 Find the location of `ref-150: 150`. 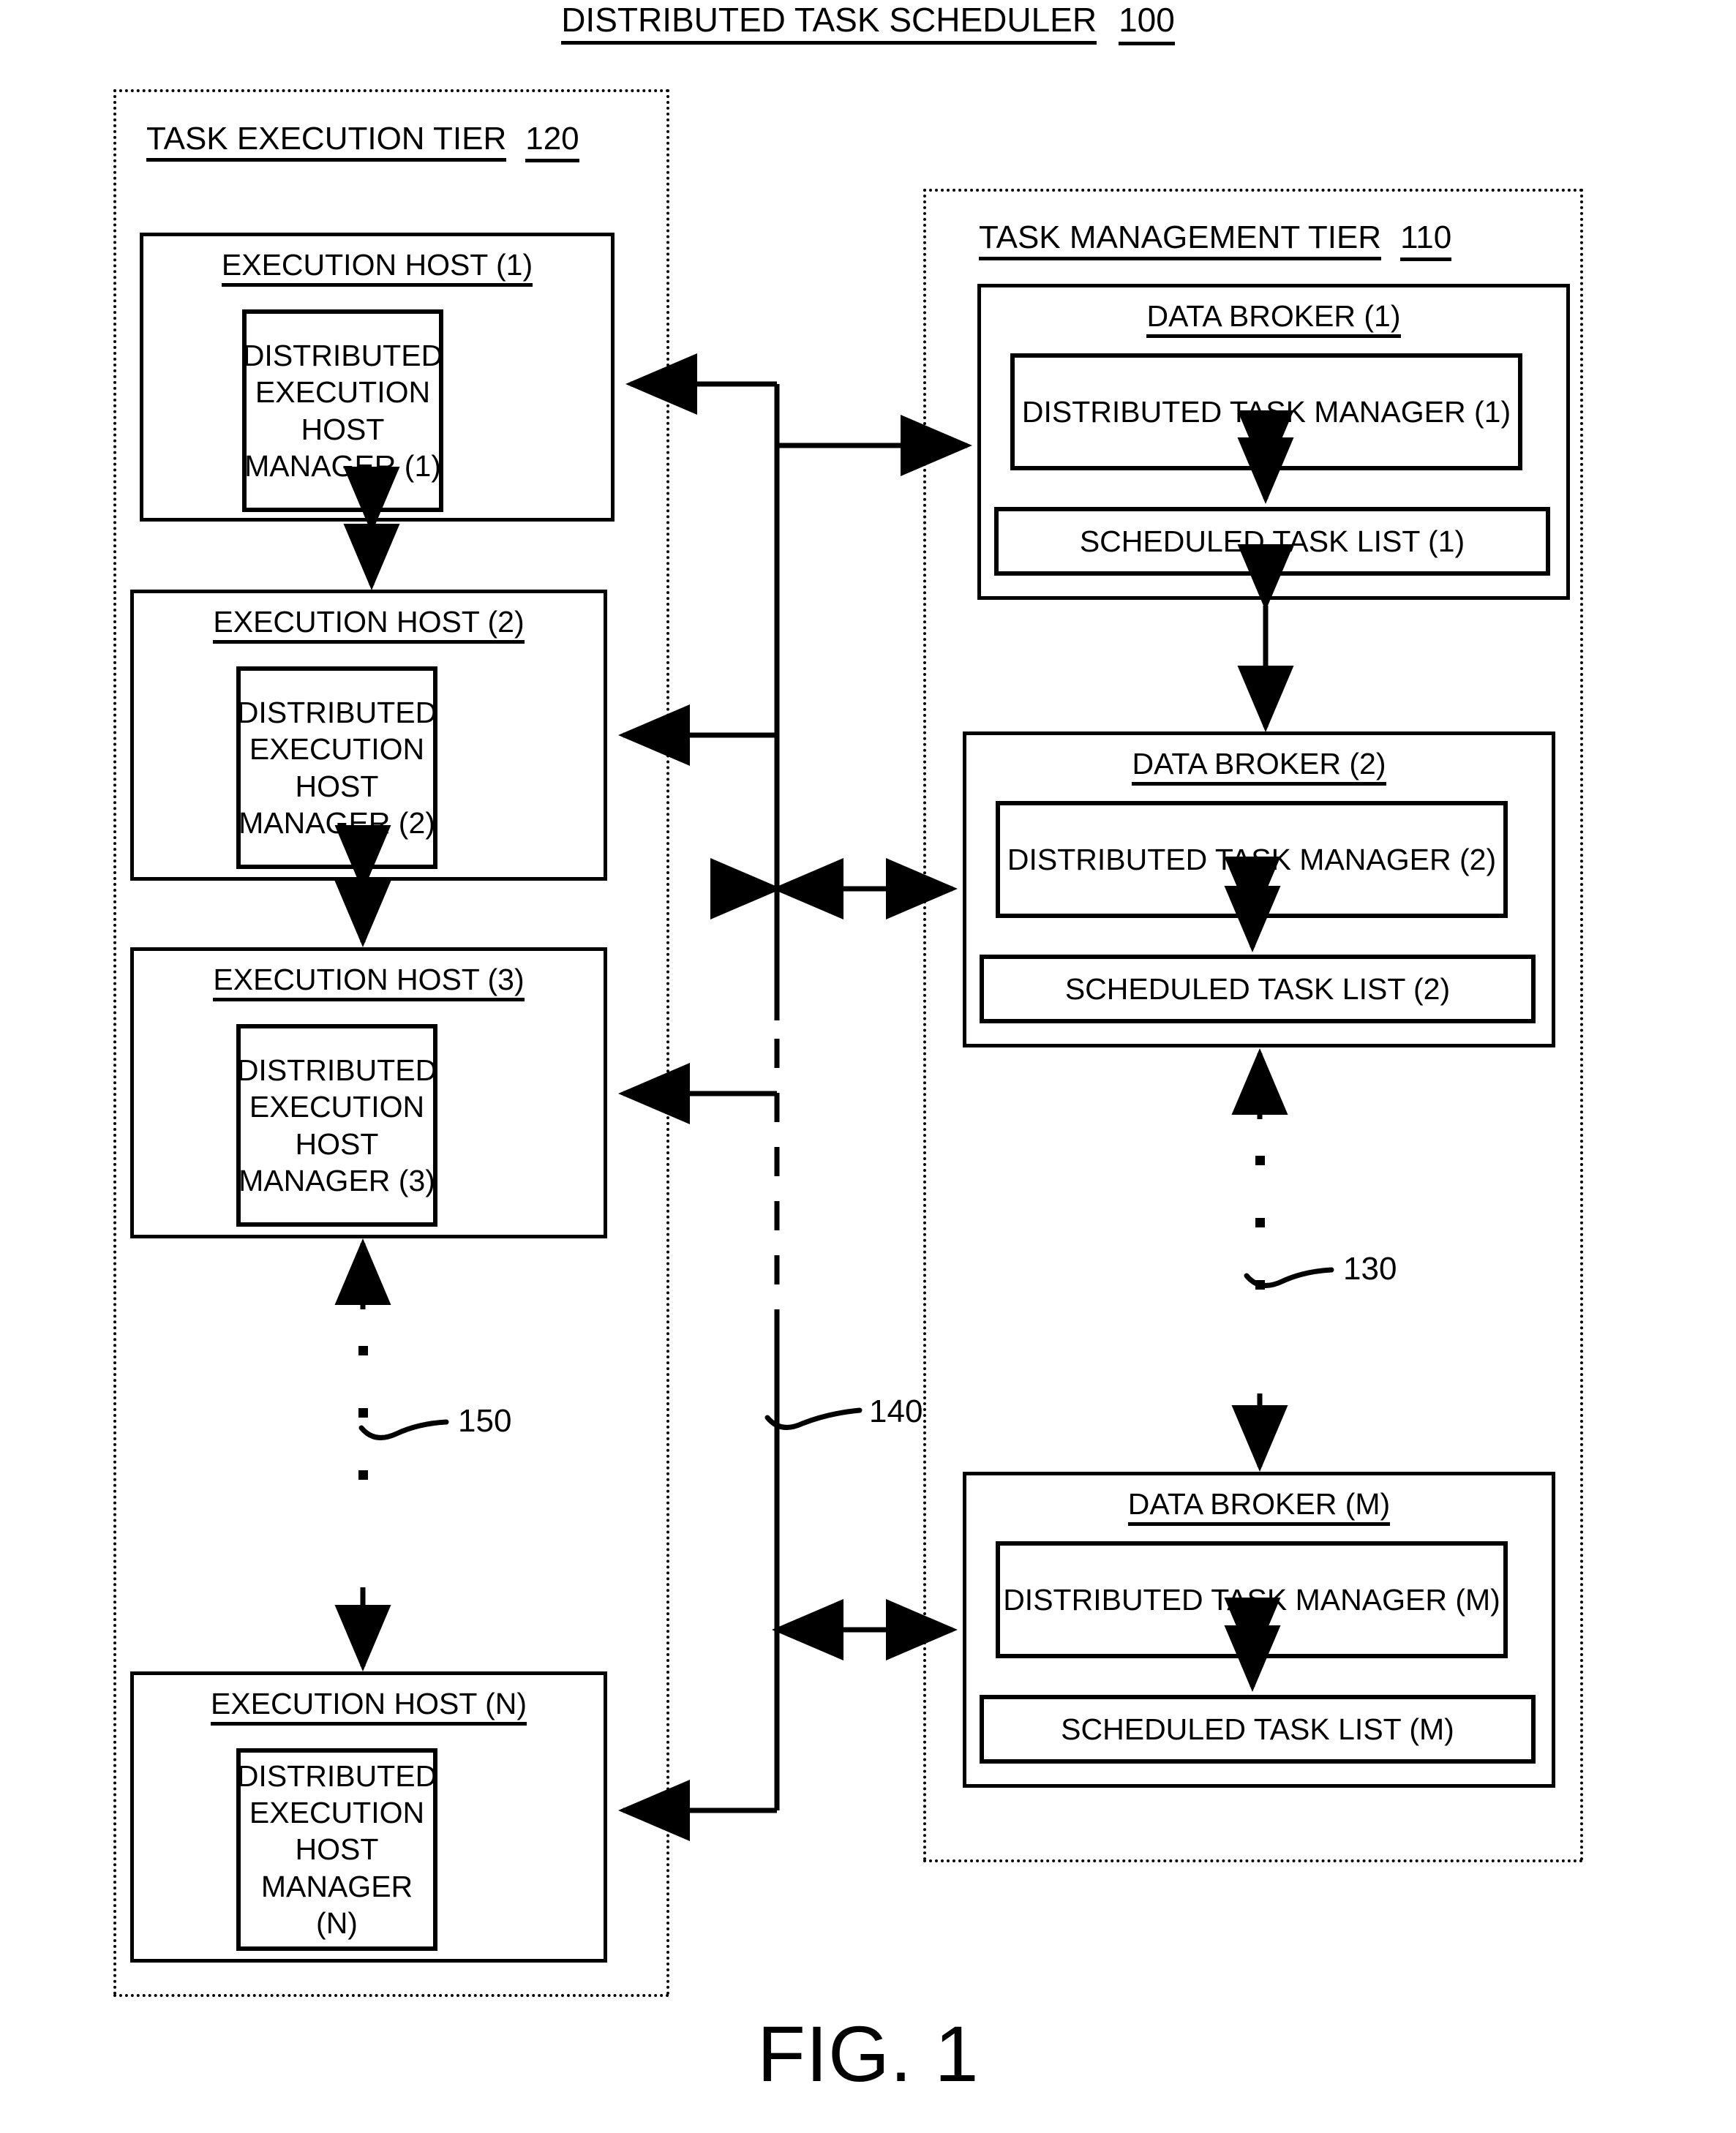

ref-150: 150 is located at coordinates (485, 1421).